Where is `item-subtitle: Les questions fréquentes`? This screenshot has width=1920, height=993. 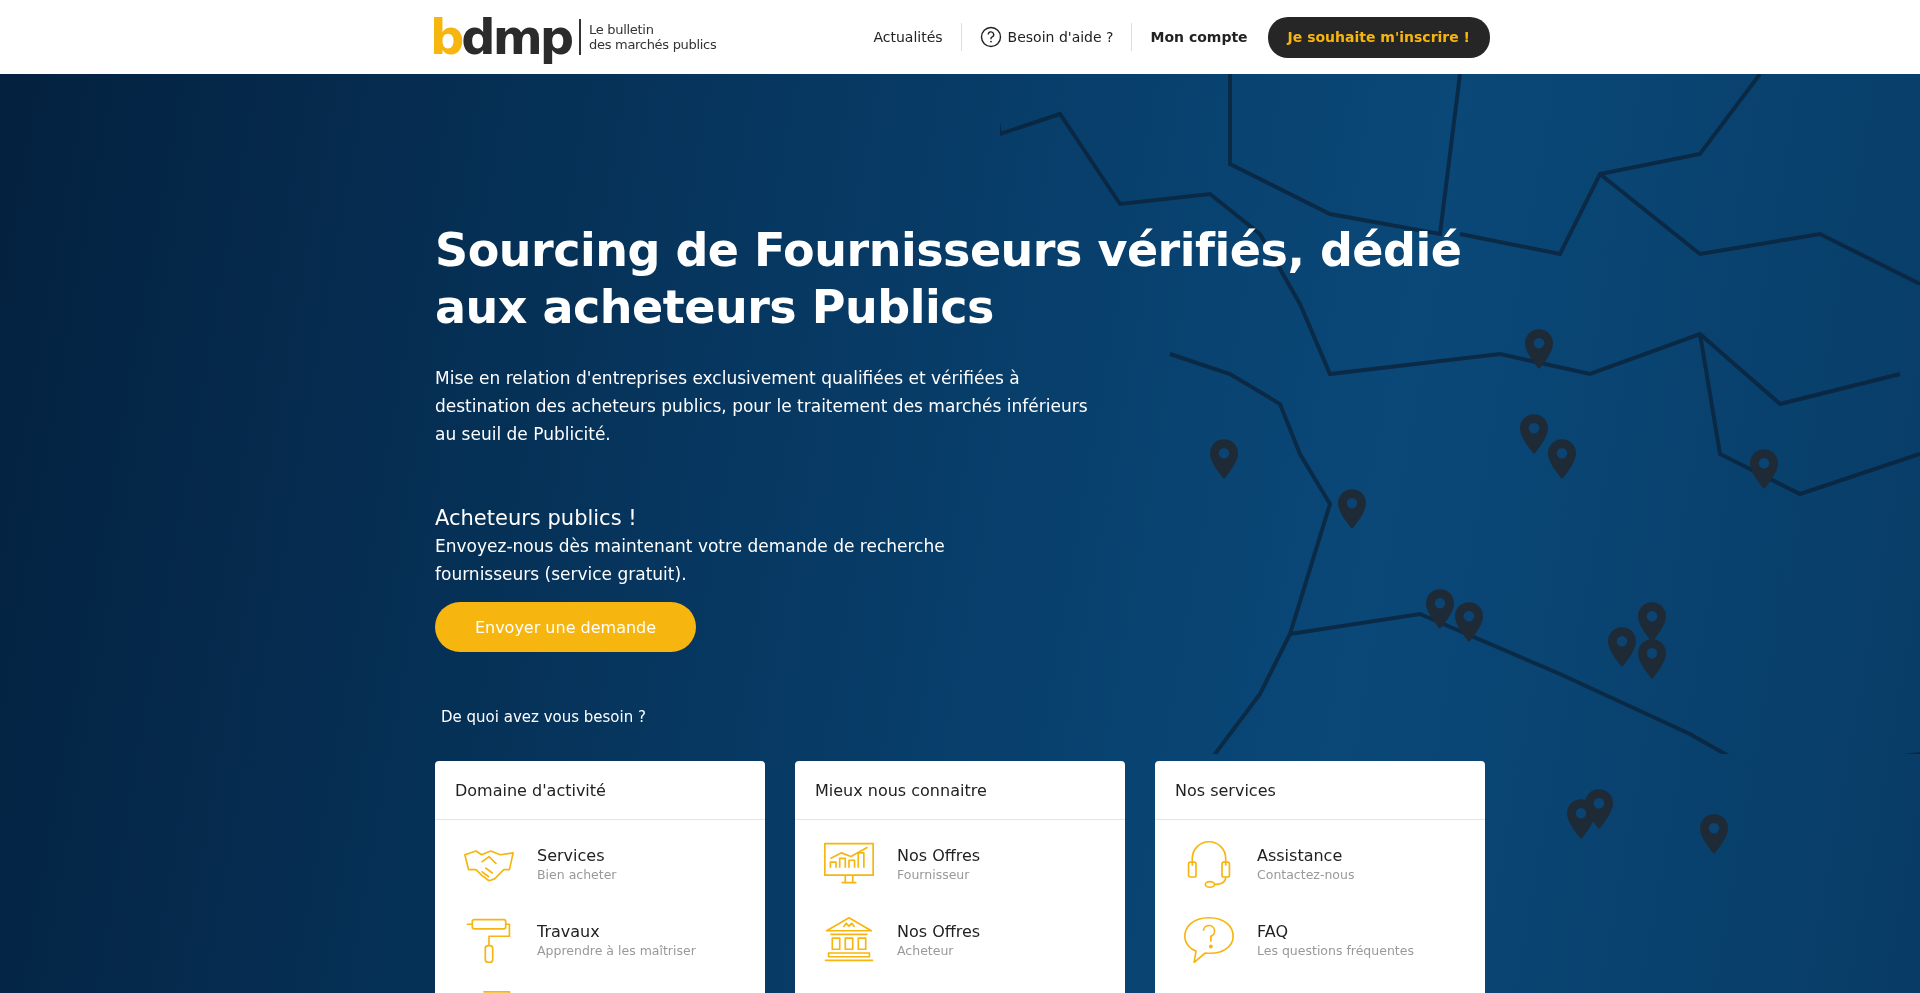 item-subtitle: Les questions fréquentes is located at coordinates (1335, 950).